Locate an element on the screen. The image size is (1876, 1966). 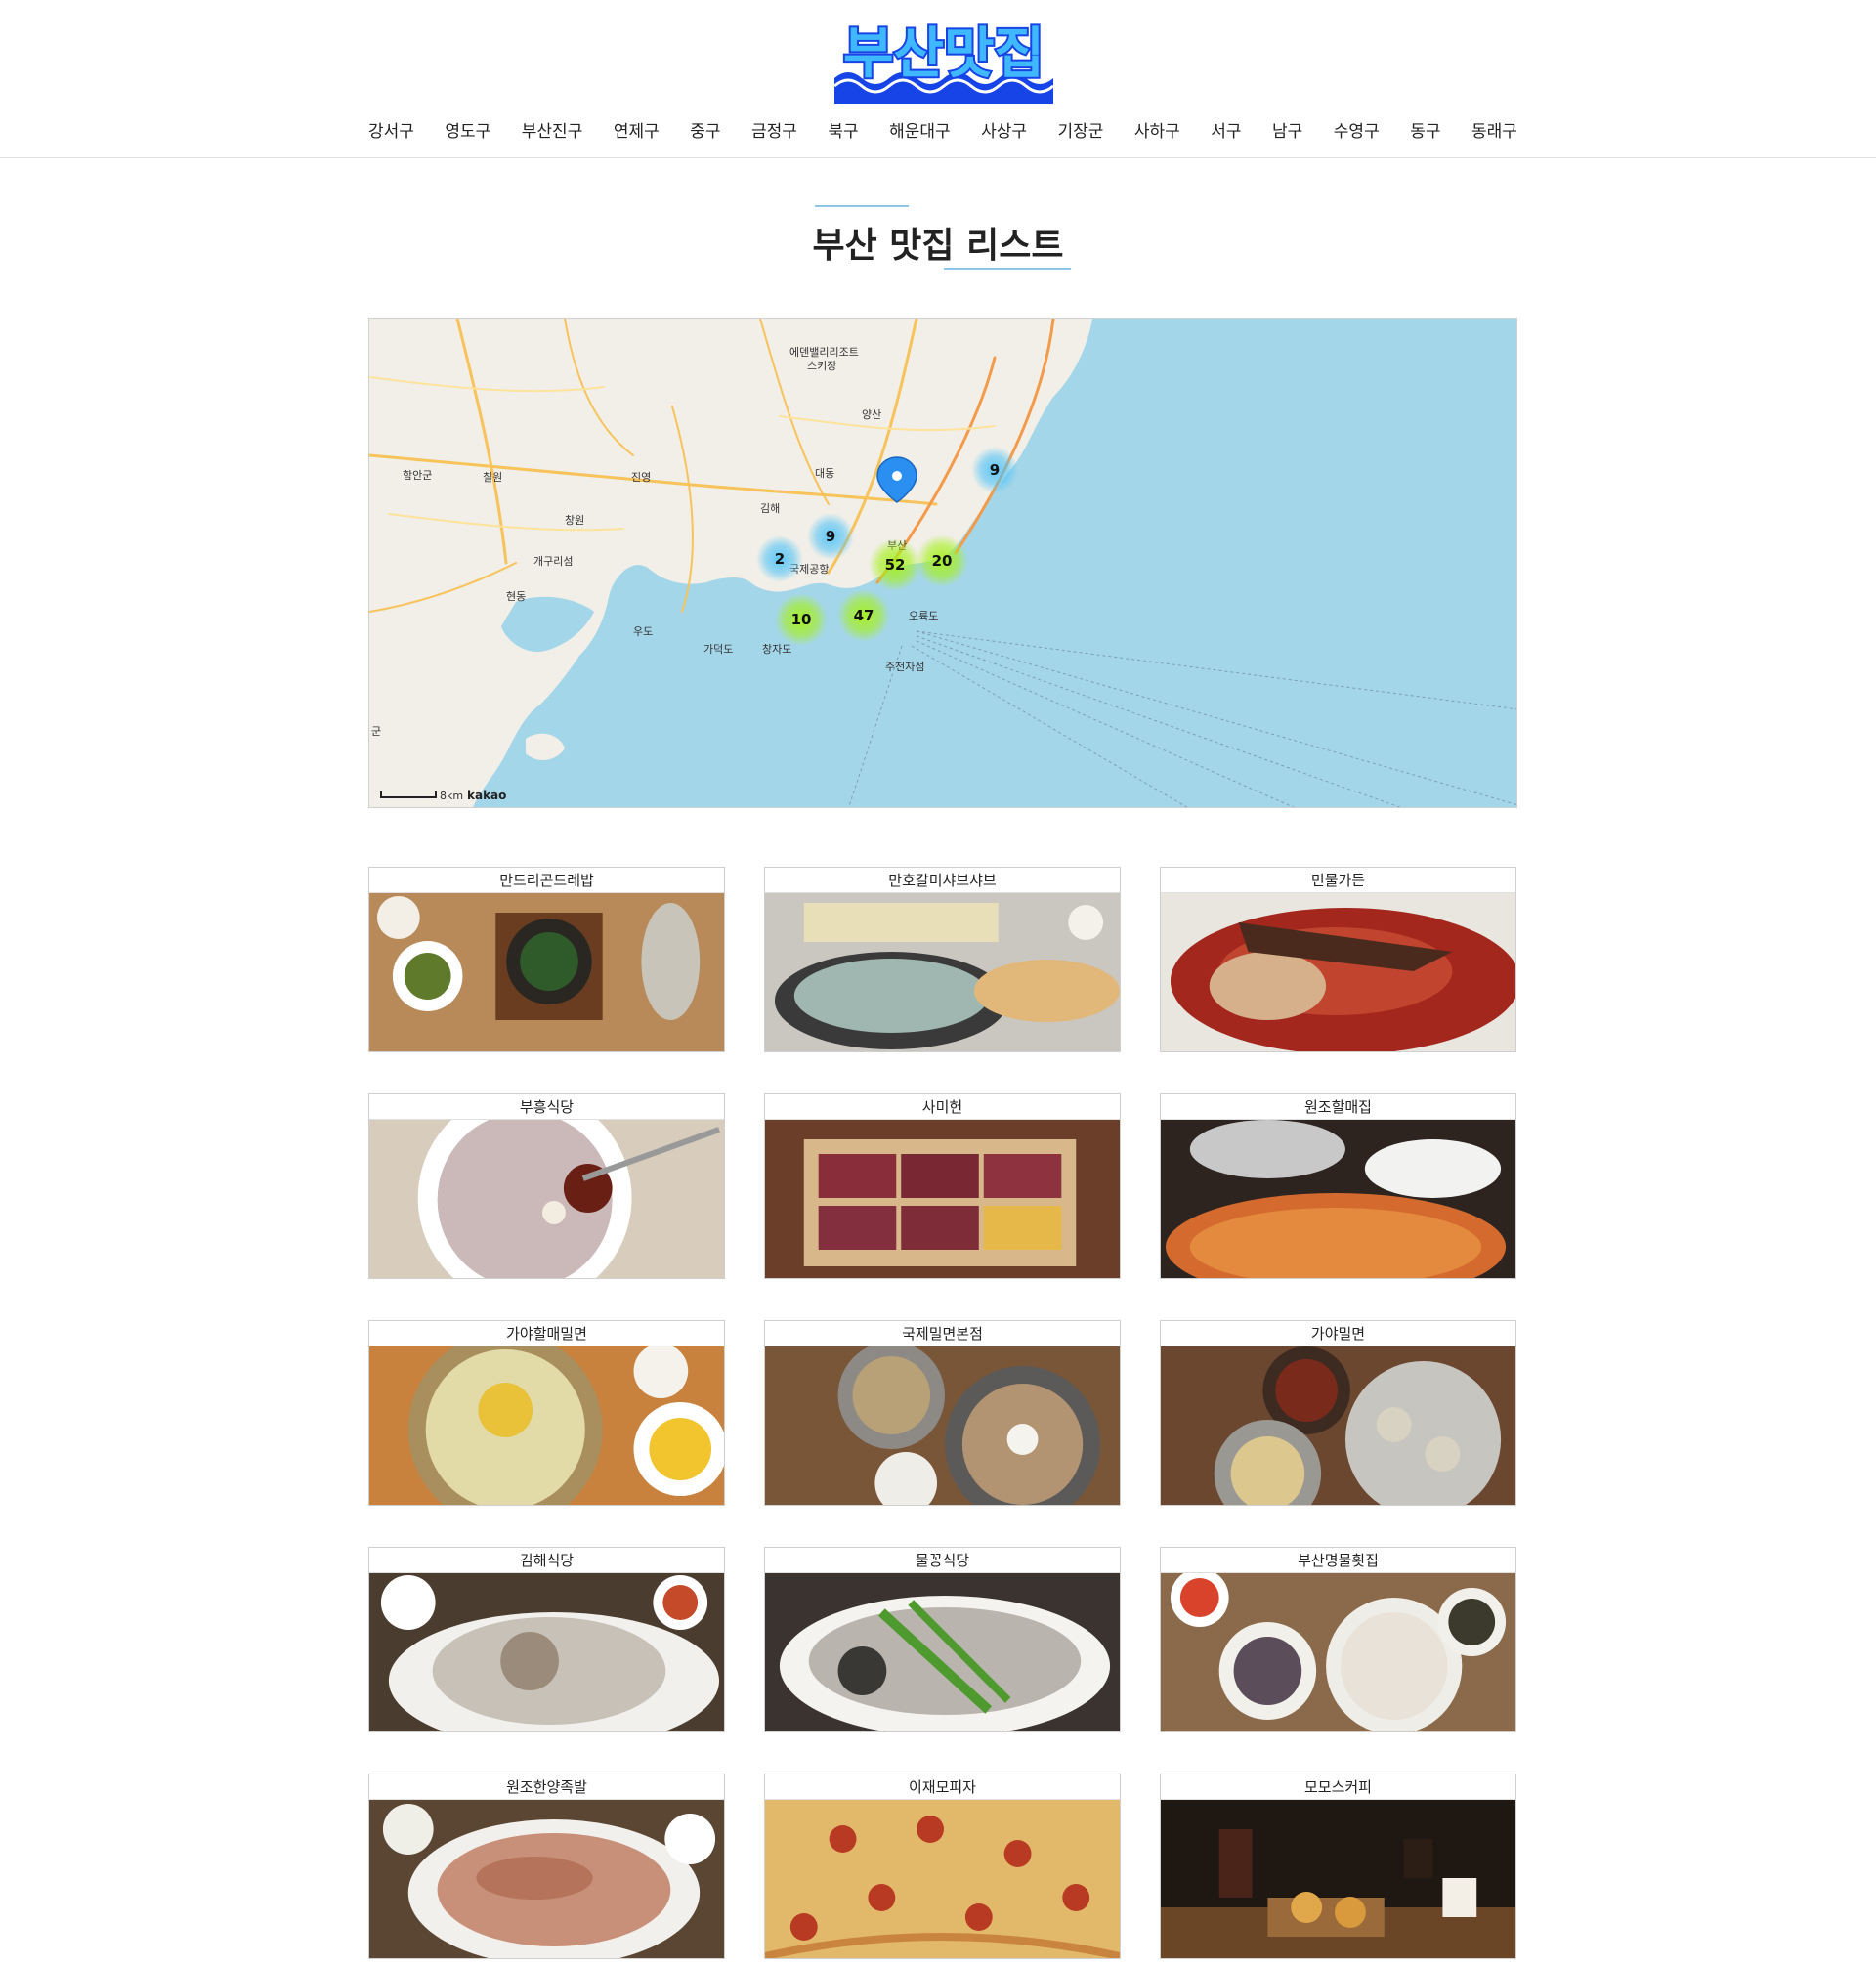
nav-geumjeong: 금정구 is located at coordinates (774, 129).